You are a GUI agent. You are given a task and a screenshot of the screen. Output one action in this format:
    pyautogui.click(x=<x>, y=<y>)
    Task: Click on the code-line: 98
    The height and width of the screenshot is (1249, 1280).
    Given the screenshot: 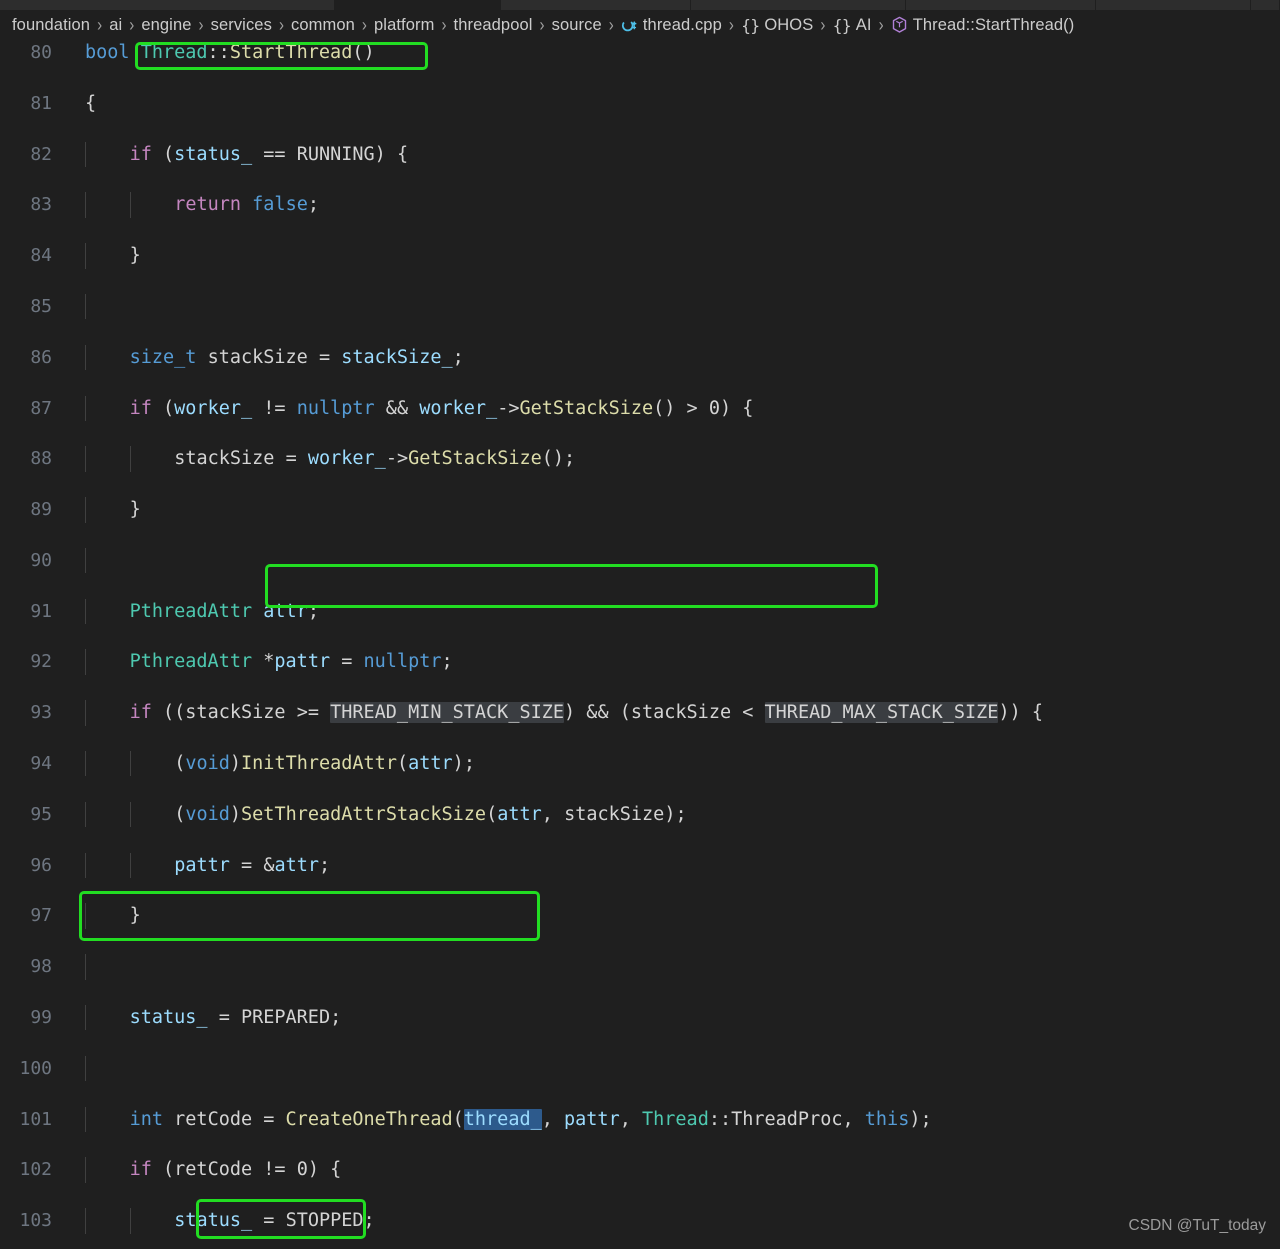 What is the action you would take?
    pyautogui.click(x=640, y=967)
    